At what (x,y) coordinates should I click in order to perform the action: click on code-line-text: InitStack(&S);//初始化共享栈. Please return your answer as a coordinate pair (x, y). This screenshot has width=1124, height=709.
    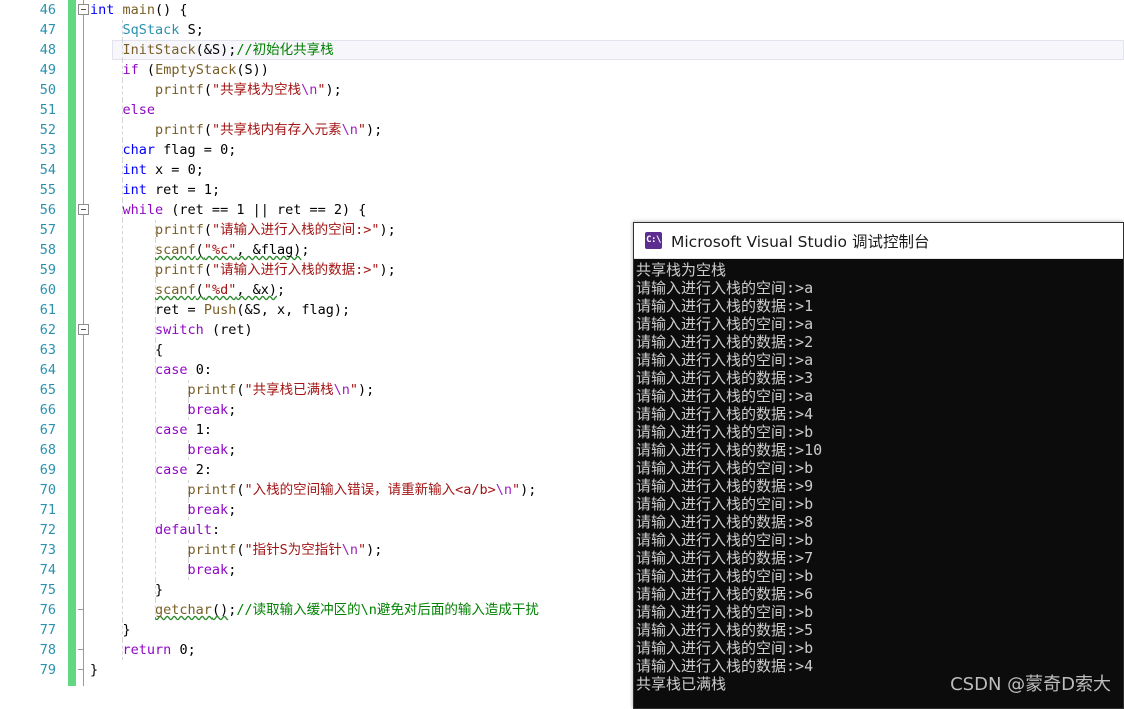
    Looking at the image, I should click on (228, 50).